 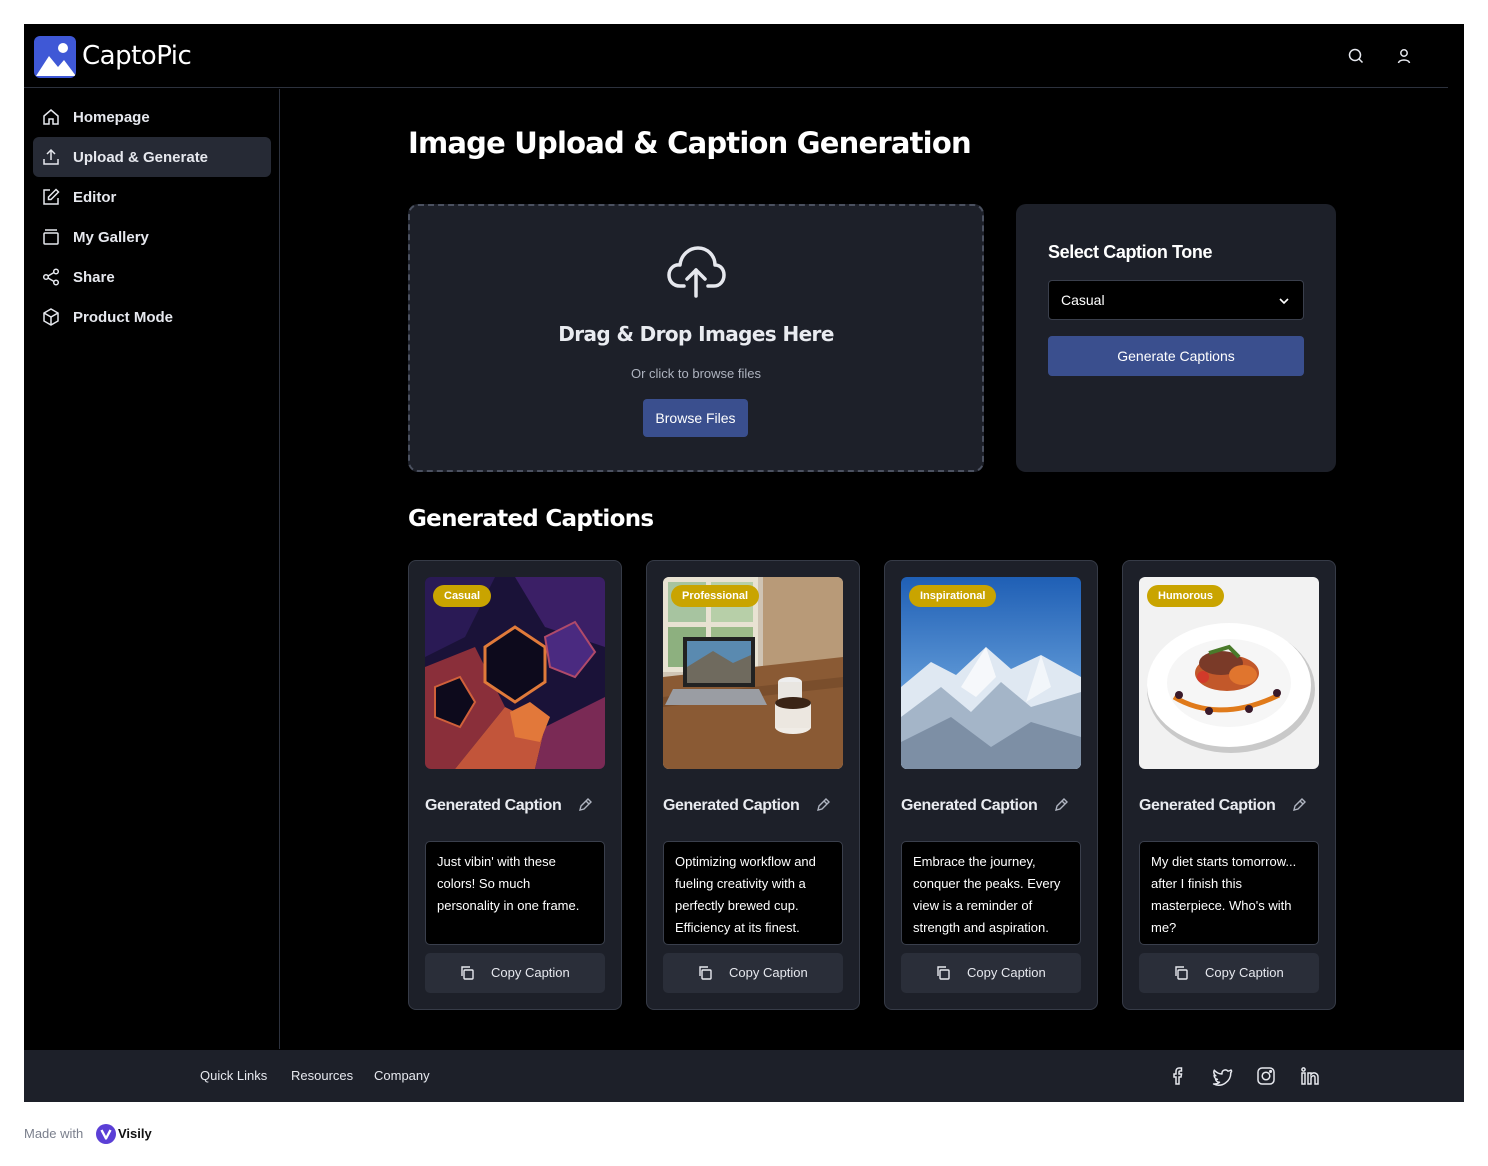 What do you see at coordinates (106, 1136) in the screenshot?
I see `visily-logo-icon` at bounding box center [106, 1136].